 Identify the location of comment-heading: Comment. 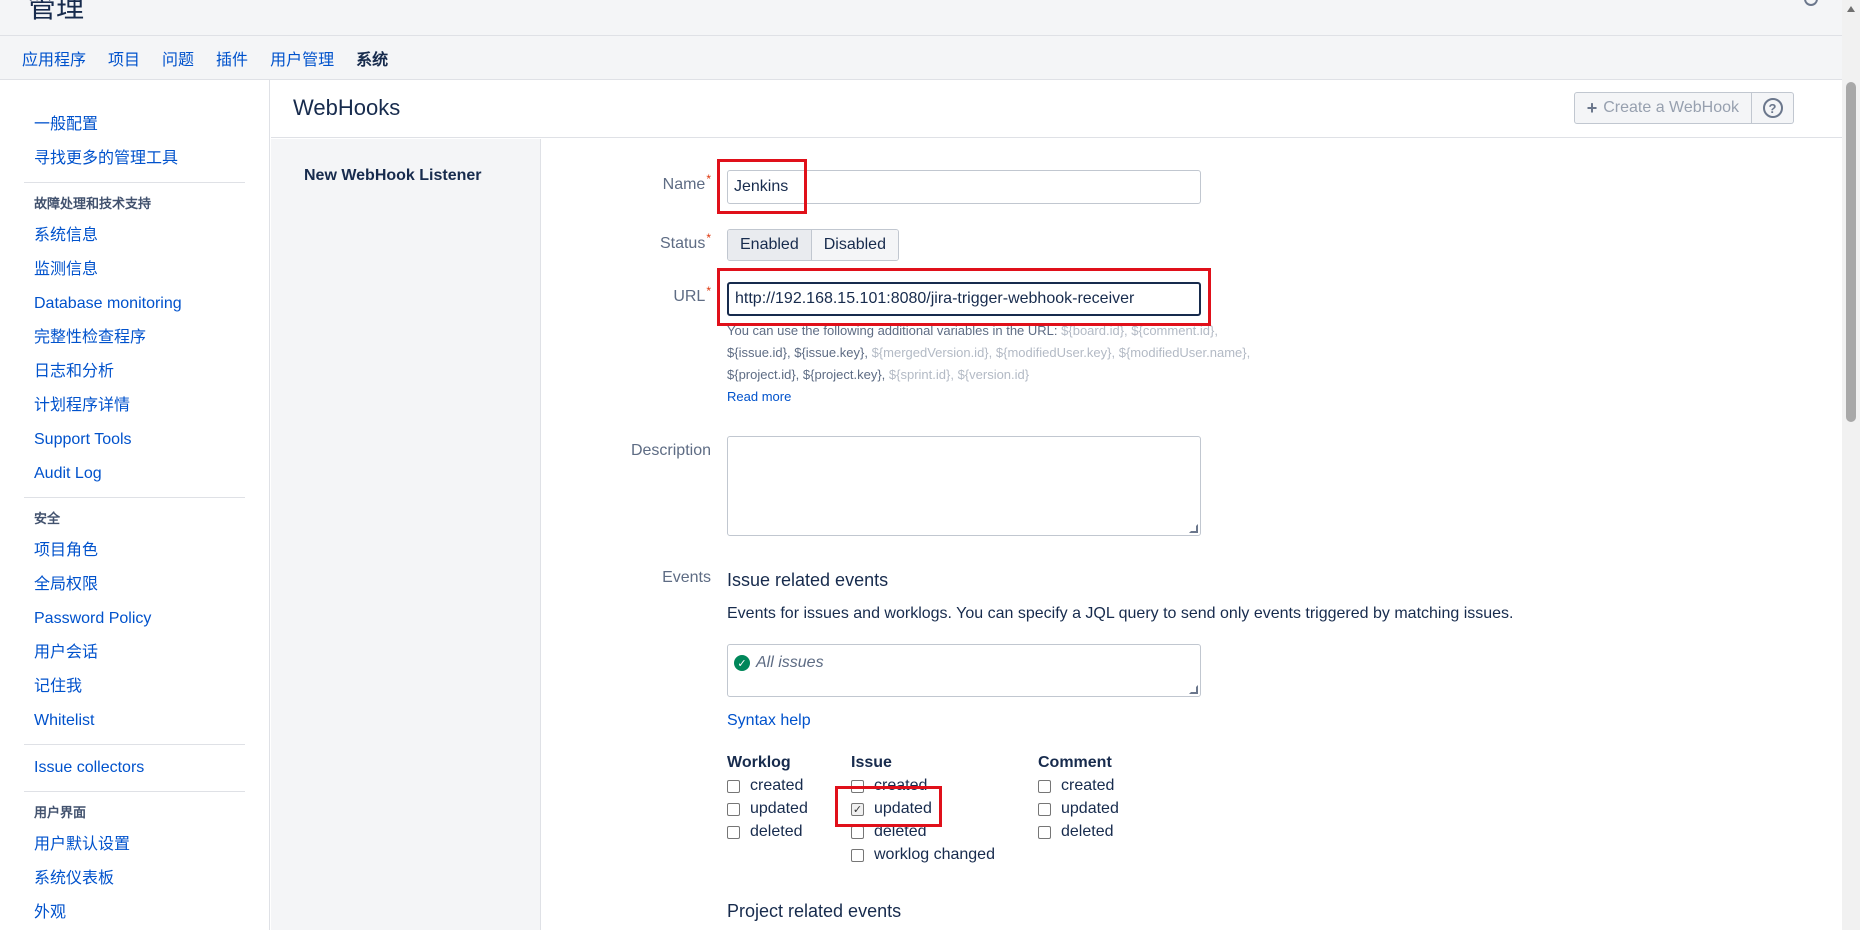
(1075, 762).